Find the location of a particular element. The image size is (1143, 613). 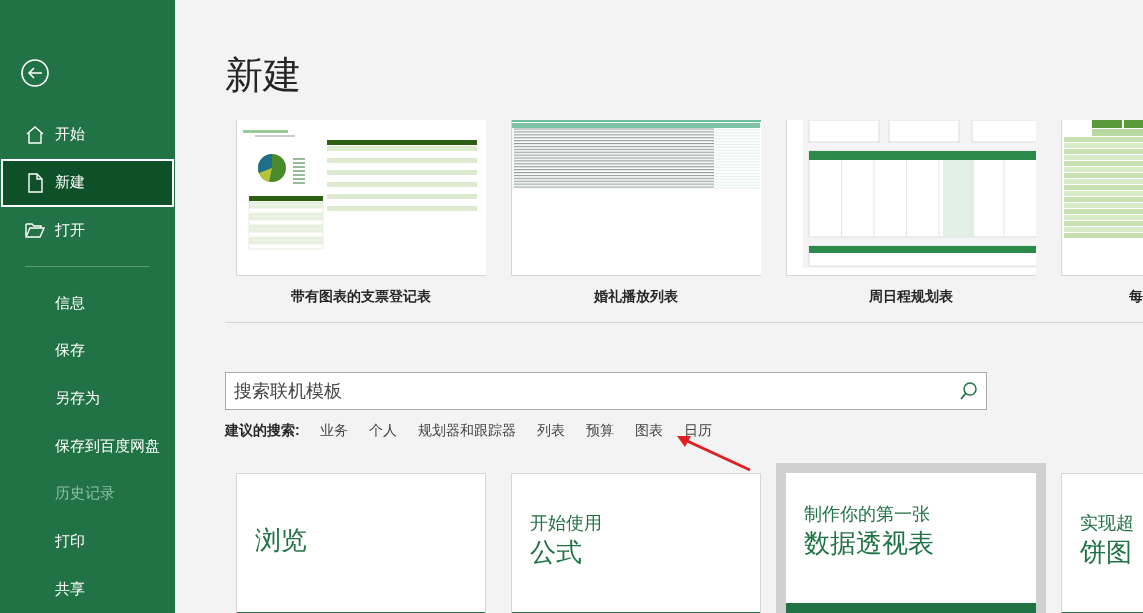

tour-title: 开始使用 is located at coordinates (566, 523).